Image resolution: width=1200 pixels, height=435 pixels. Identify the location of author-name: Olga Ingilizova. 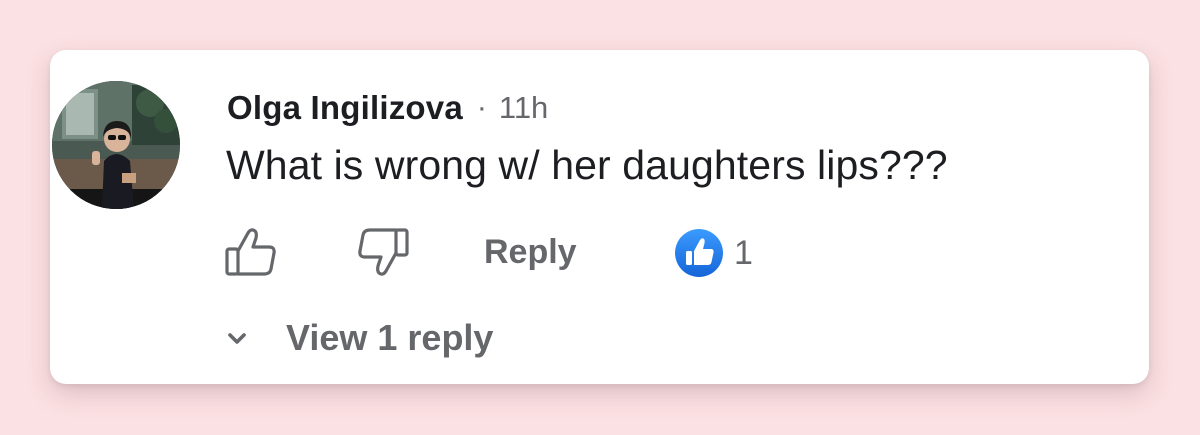
(345, 108).